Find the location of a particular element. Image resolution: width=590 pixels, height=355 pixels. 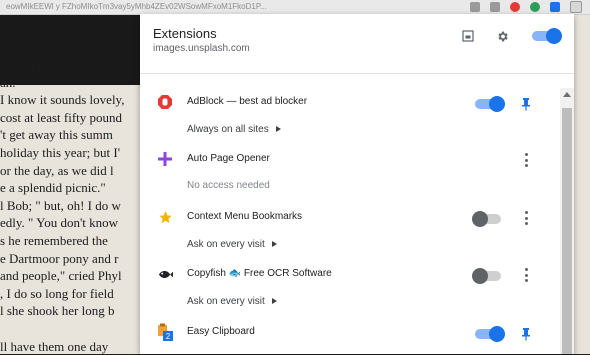

scrollbar-thumb is located at coordinates (567, 231).